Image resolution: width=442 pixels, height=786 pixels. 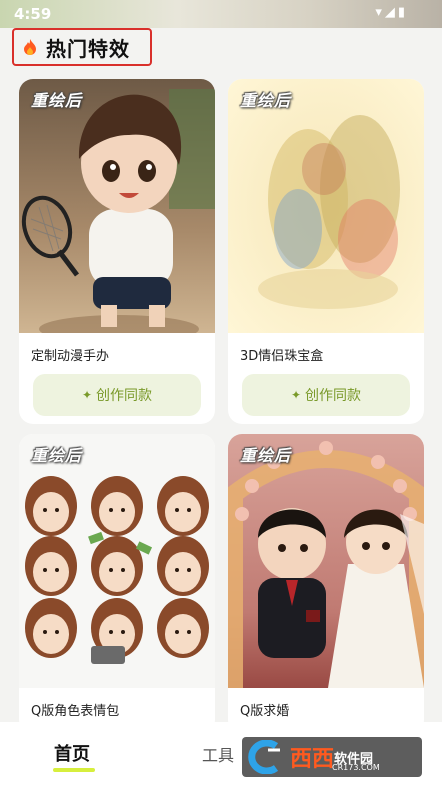 I want to click on status-icons: ▾◢▮, so click(x=391, y=12).